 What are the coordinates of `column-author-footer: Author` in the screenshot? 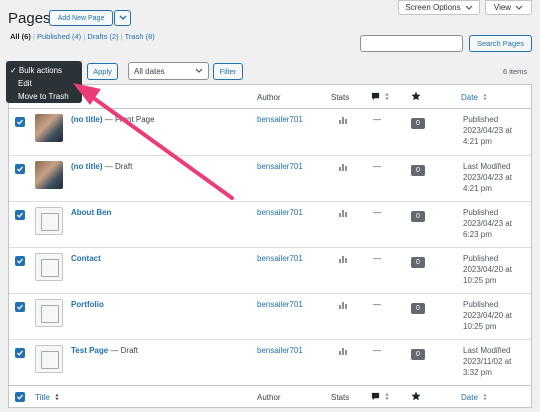 It's located at (269, 397).